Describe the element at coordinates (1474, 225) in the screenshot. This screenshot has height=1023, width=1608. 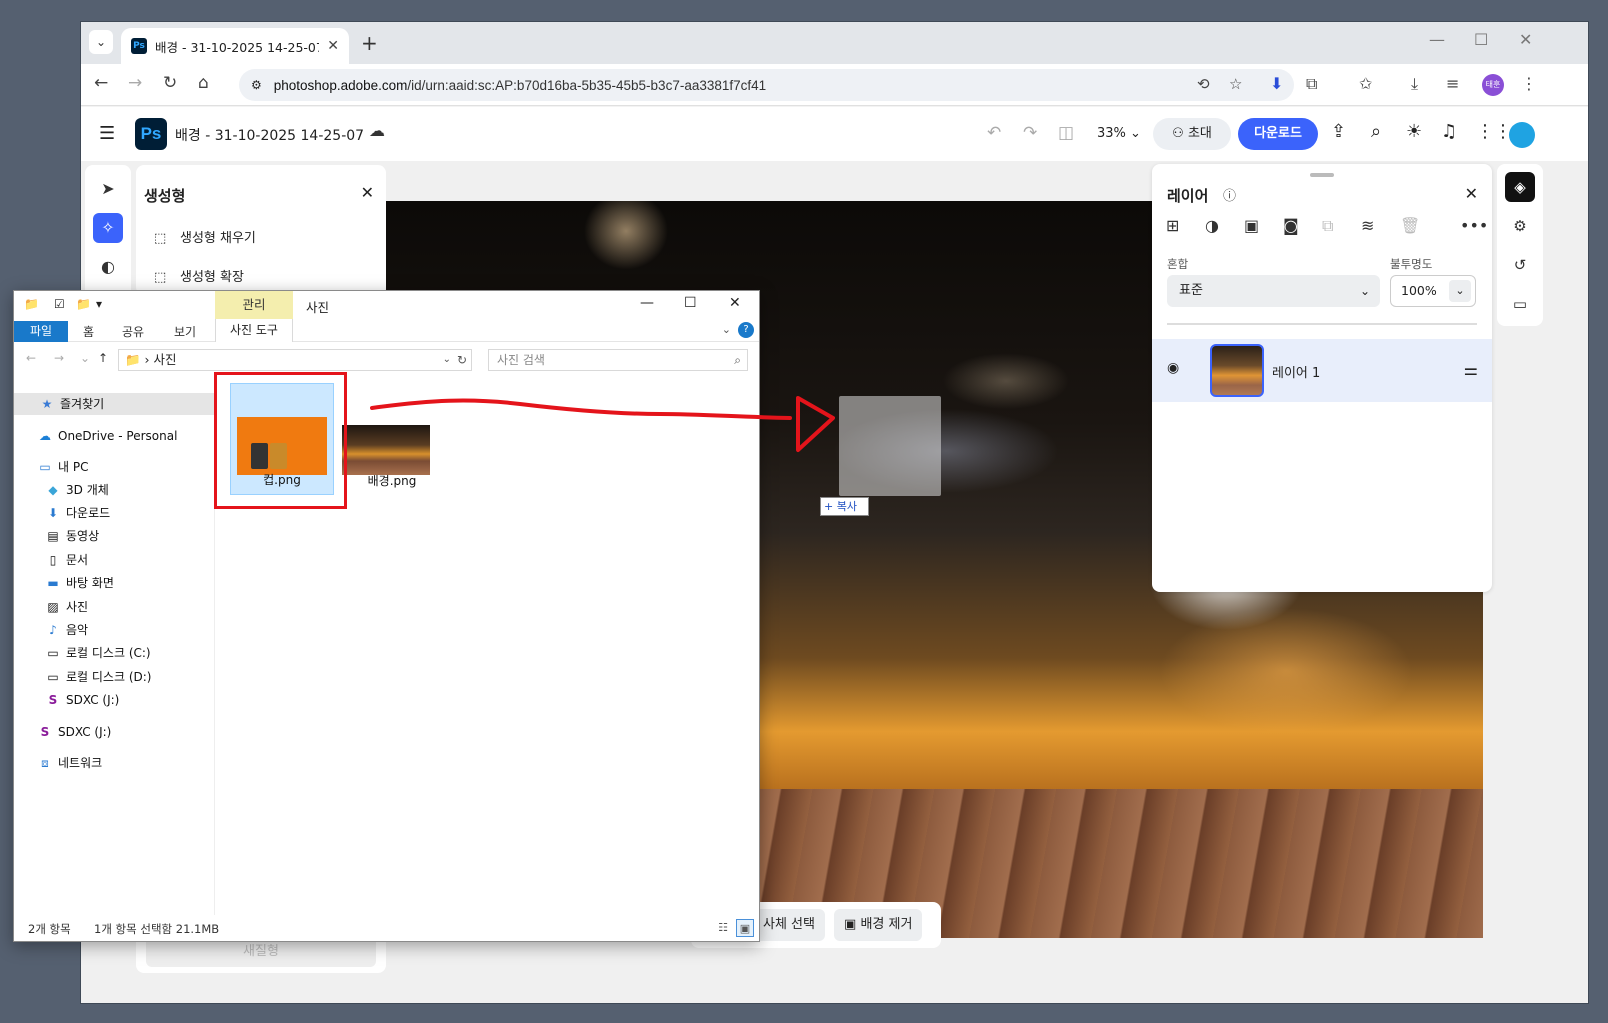
I see `more-options-icon: •••` at that location.